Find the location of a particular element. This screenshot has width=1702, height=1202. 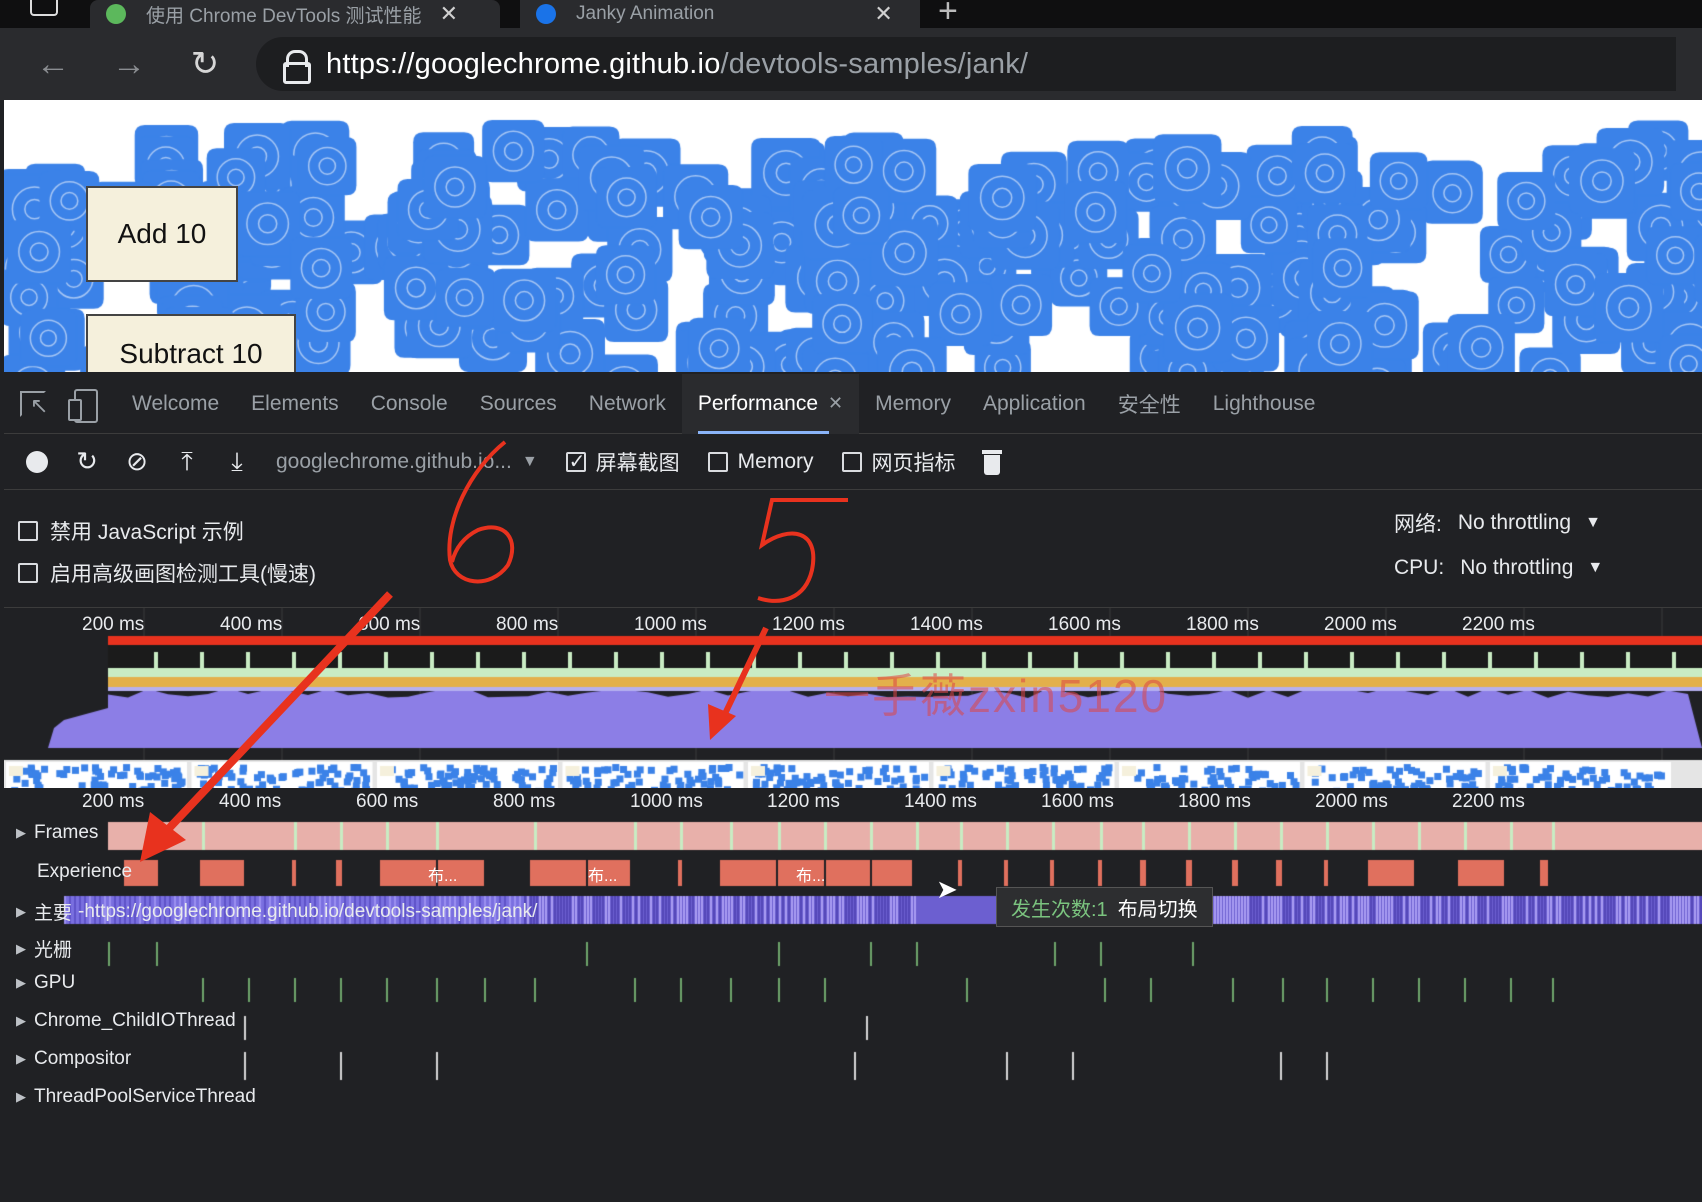

network-throttling: 网络: No throttling ▼ is located at coordinates (1497, 523).